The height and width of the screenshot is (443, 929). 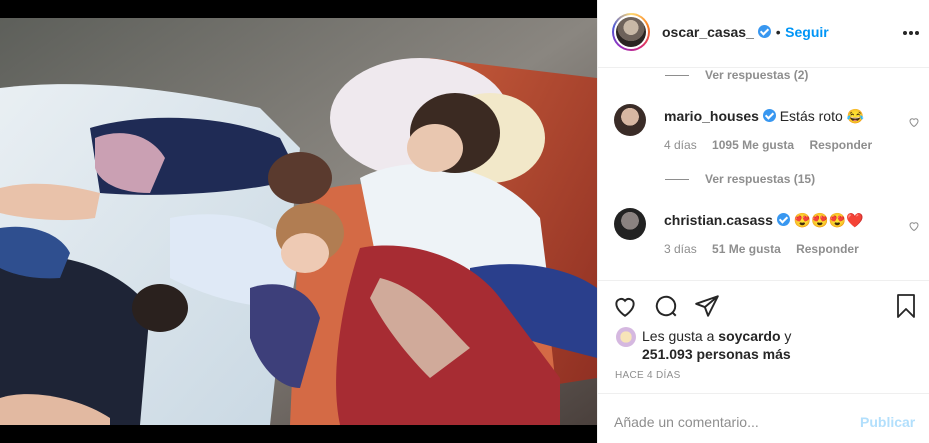 What do you see at coordinates (906, 306) in the screenshot?
I see `save-bookmark-icon` at bounding box center [906, 306].